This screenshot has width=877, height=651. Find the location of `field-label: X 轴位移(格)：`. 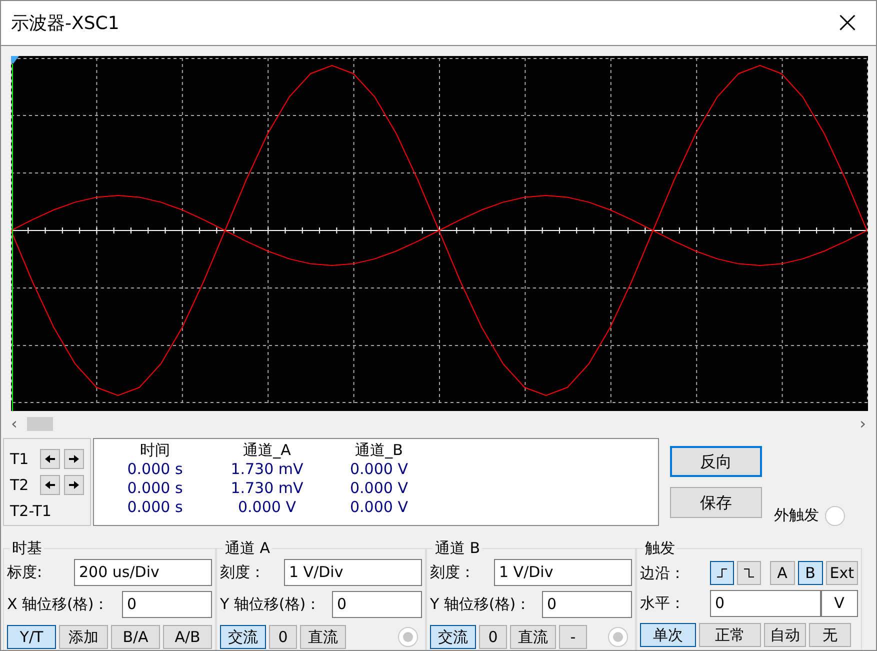

field-label: X 轴位移(格)： is located at coordinates (58, 605).